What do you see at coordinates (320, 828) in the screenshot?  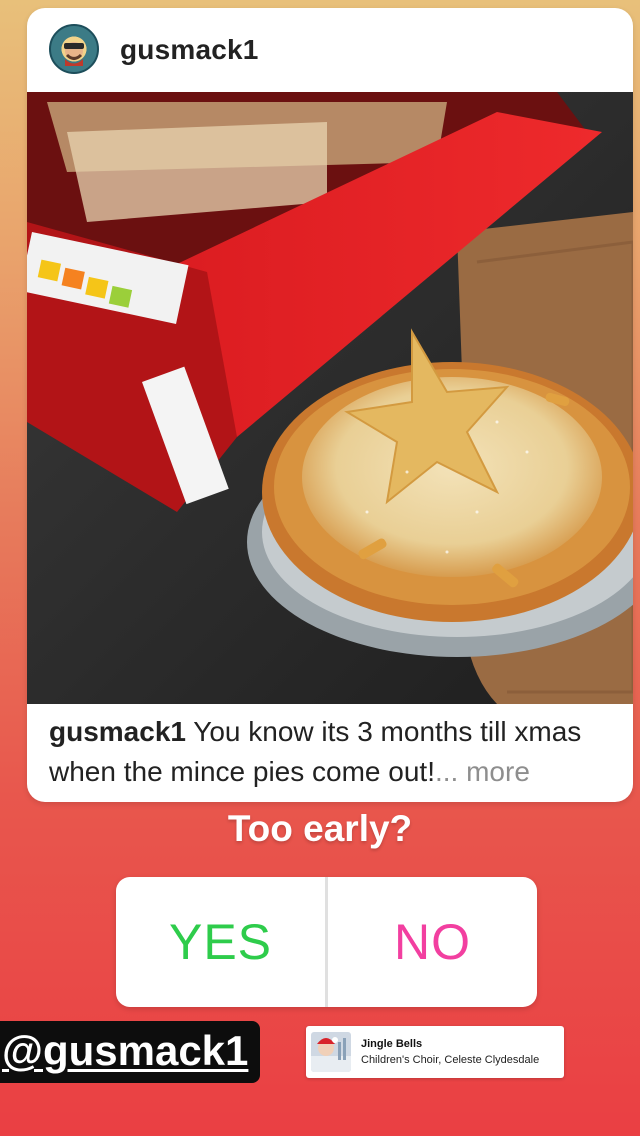 I see `poll-question: Too early?` at bounding box center [320, 828].